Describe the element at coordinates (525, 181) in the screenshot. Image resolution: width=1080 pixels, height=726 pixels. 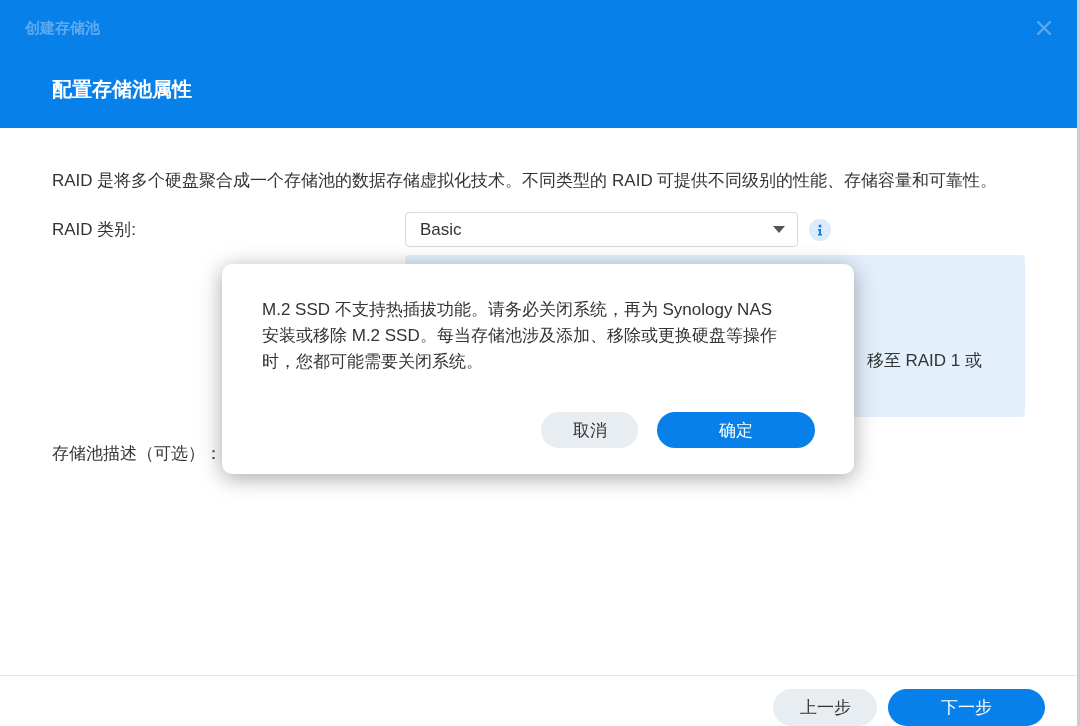
I see `description-text: RAID 是将多个硬盘聚合成一个存储池的数据存储虚拟化技术。不同类型的 RAID 可提供不同级别的性能、存储容量和可靠性。` at that location.